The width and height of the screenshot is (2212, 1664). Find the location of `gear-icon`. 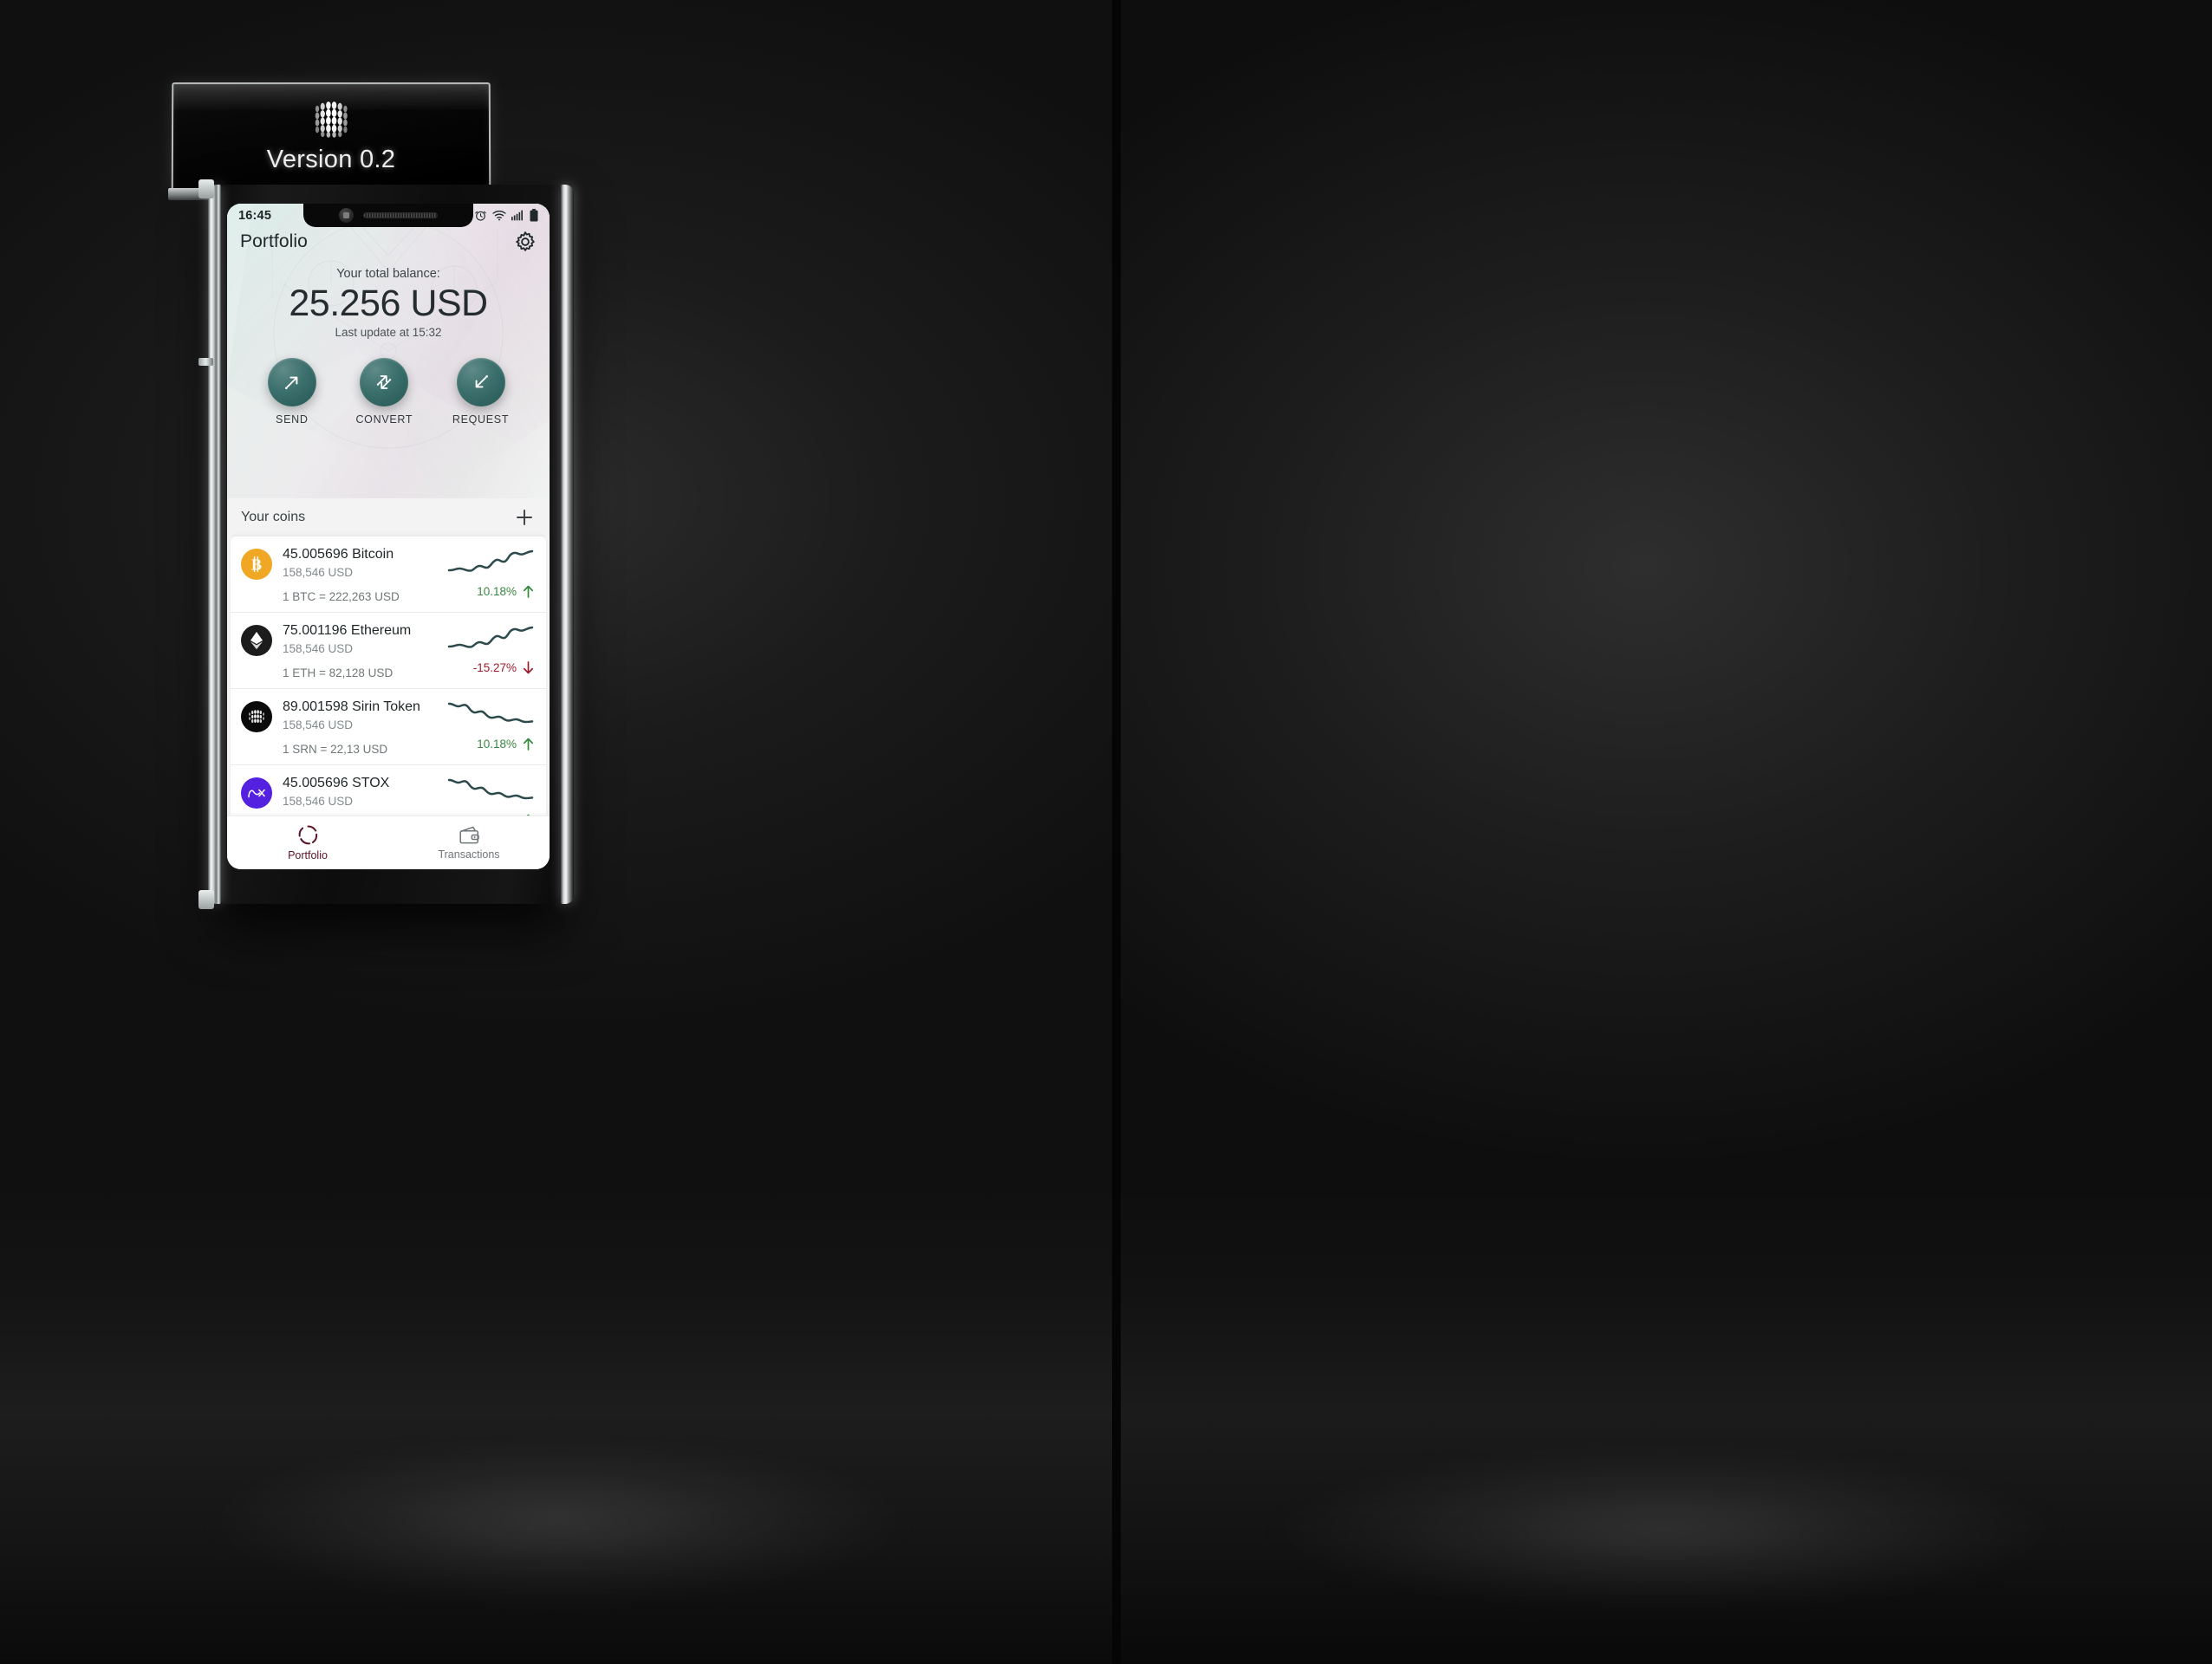

gear-icon is located at coordinates (525, 242).